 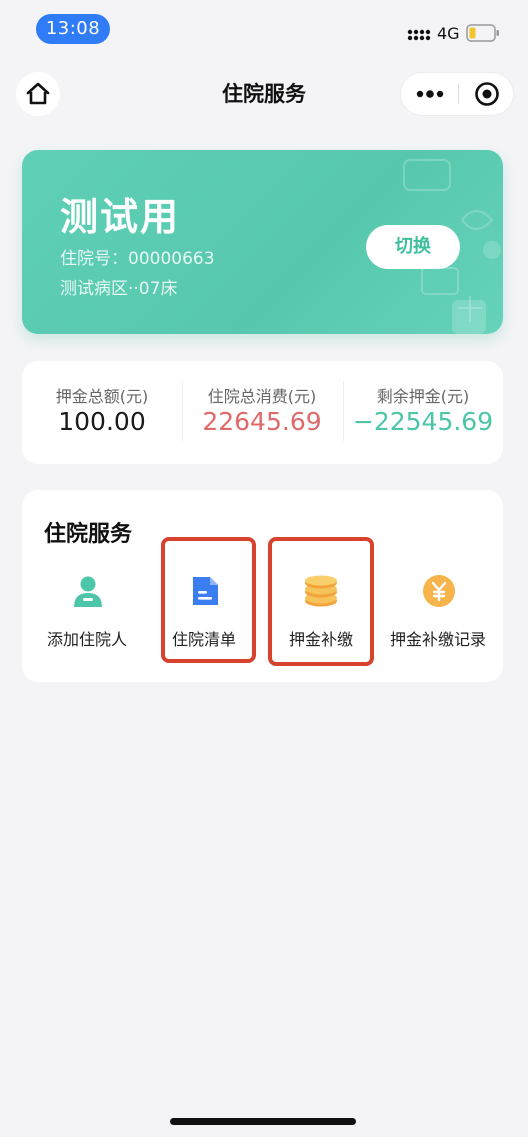 What do you see at coordinates (264, 30) in the screenshot?
I see `status-bar: 13:08 4G` at bounding box center [264, 30].